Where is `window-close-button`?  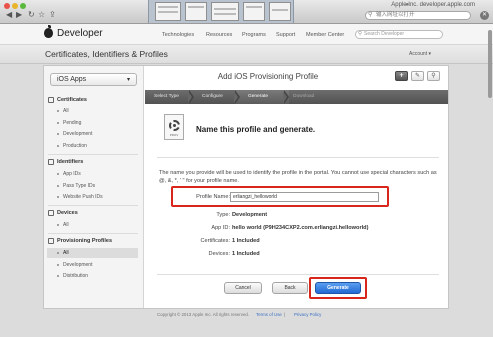
window-close-button is located at coordinates (7, 6).